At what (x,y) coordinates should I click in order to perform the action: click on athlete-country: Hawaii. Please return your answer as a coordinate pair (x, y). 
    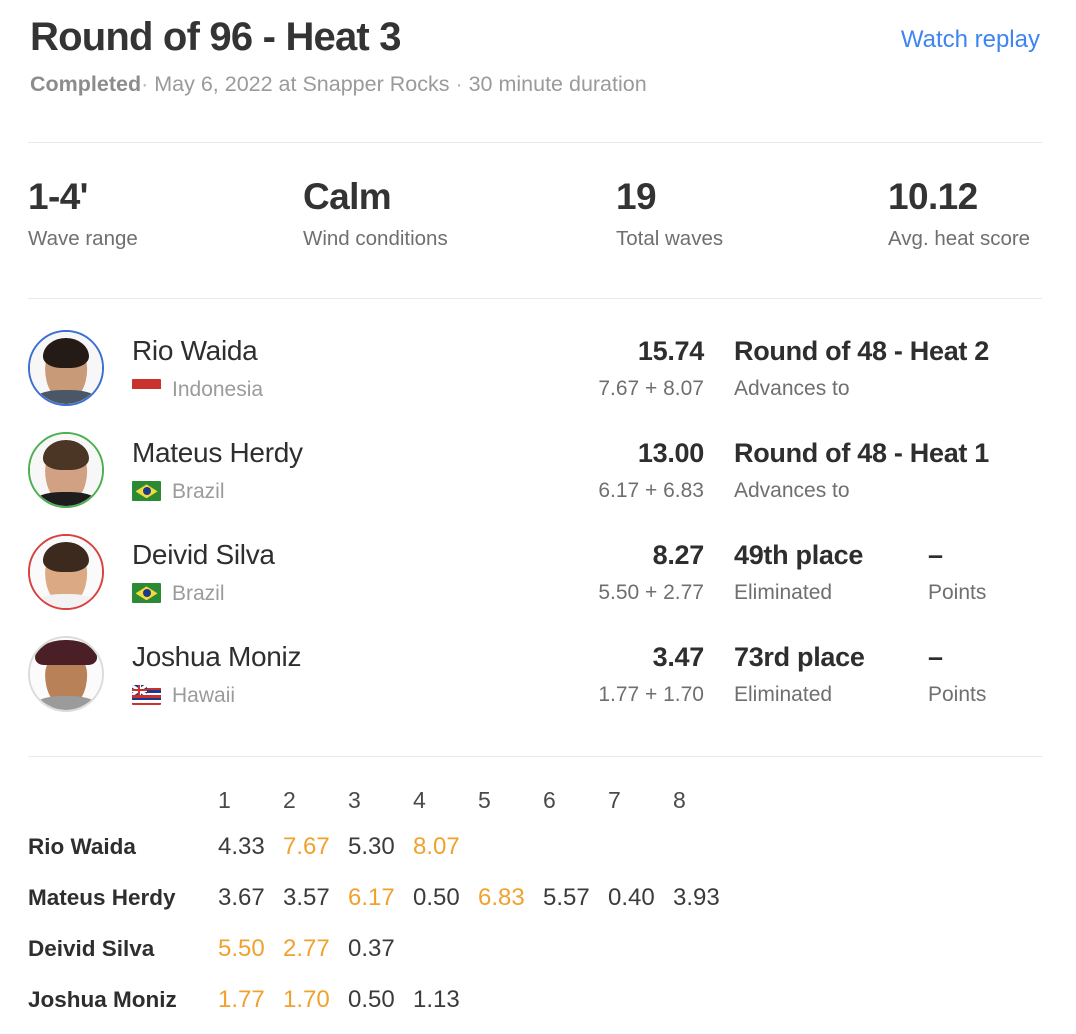
    Looking at the image, I should click on (328, 695).